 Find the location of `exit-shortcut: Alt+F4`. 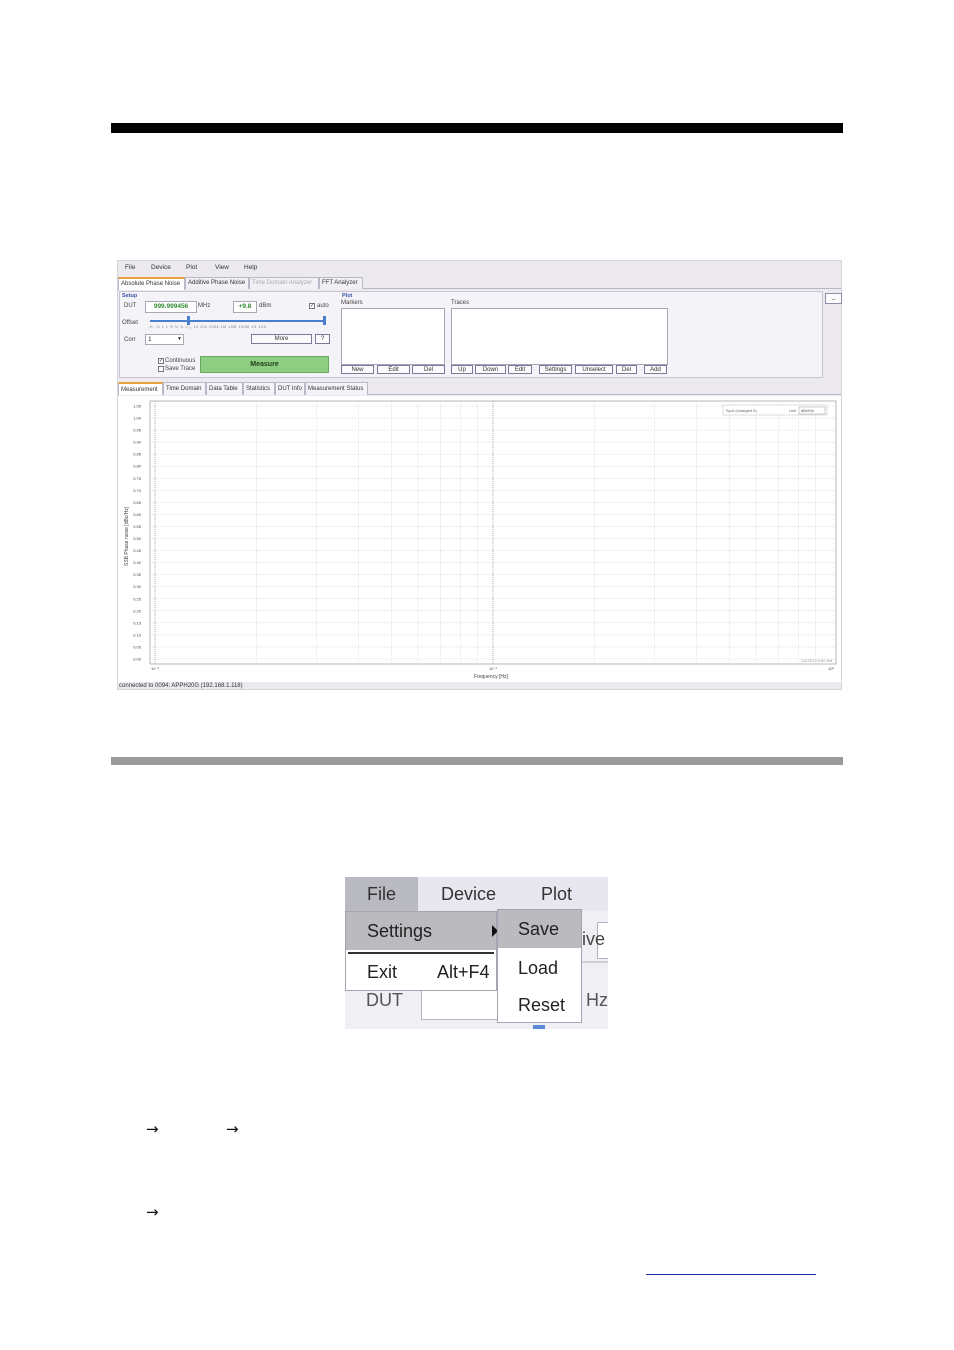

exit-shortcut: Alt+F4 is located at coordinates (463, 972).